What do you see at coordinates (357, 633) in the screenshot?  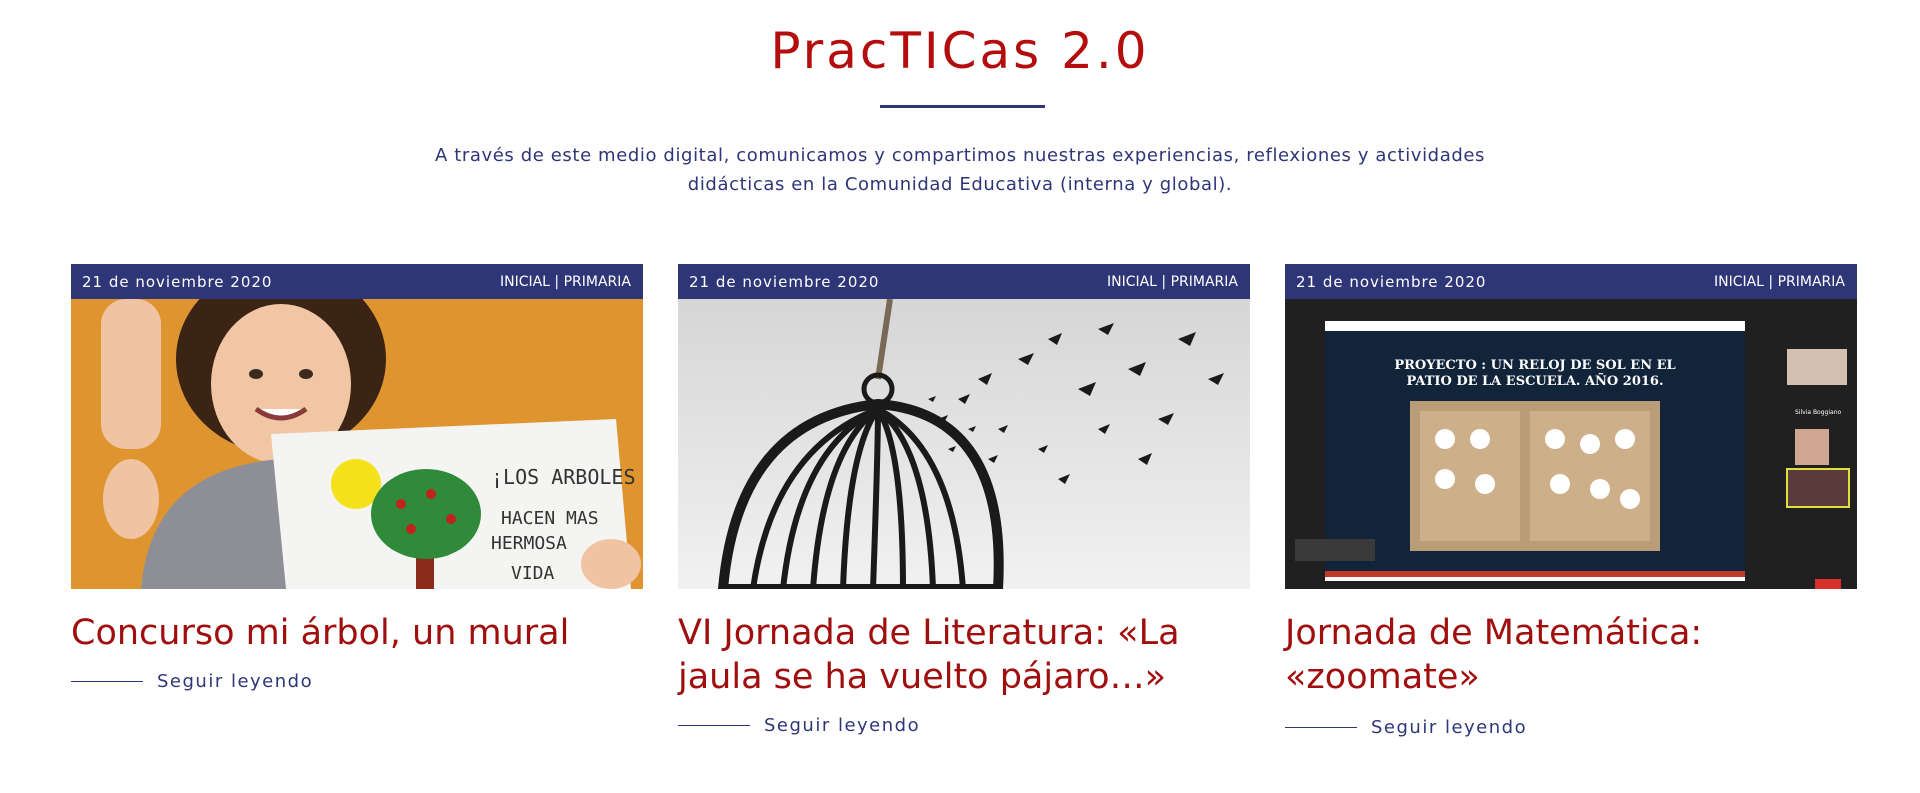 I see `post-title: Concurso mi árbol, un mural` at bounding box center [357, 633].